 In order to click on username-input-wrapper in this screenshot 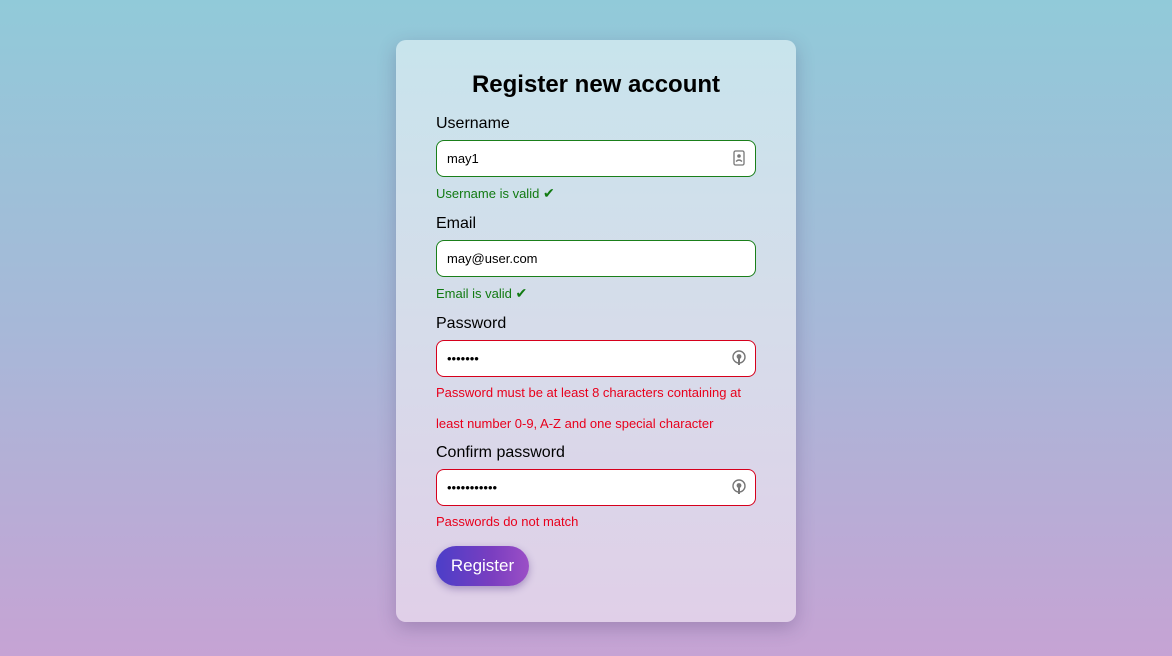, I will do `click(596, 158)`.